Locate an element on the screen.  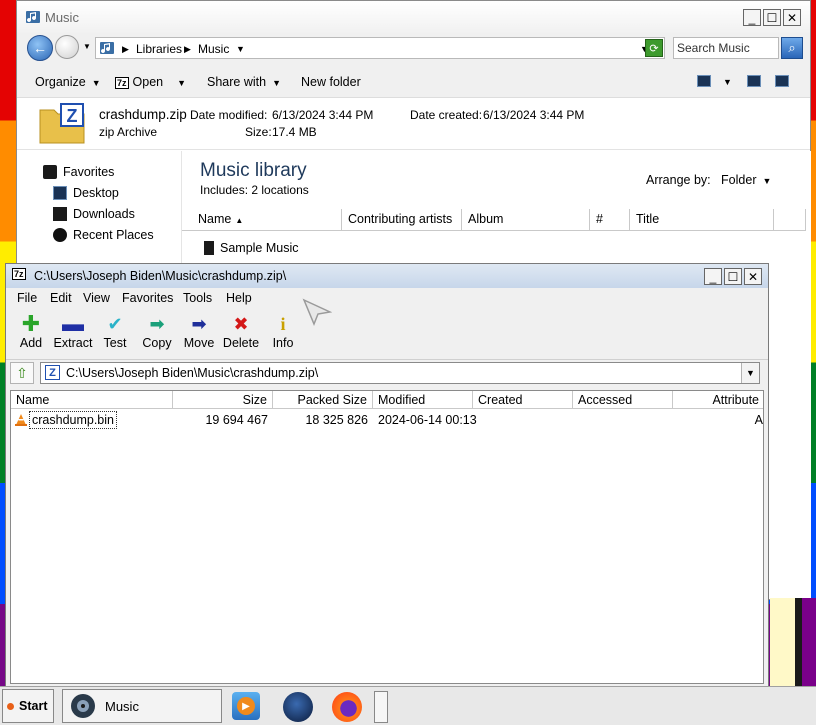
vlc-cone-icon is located at coordinates (21, 420).